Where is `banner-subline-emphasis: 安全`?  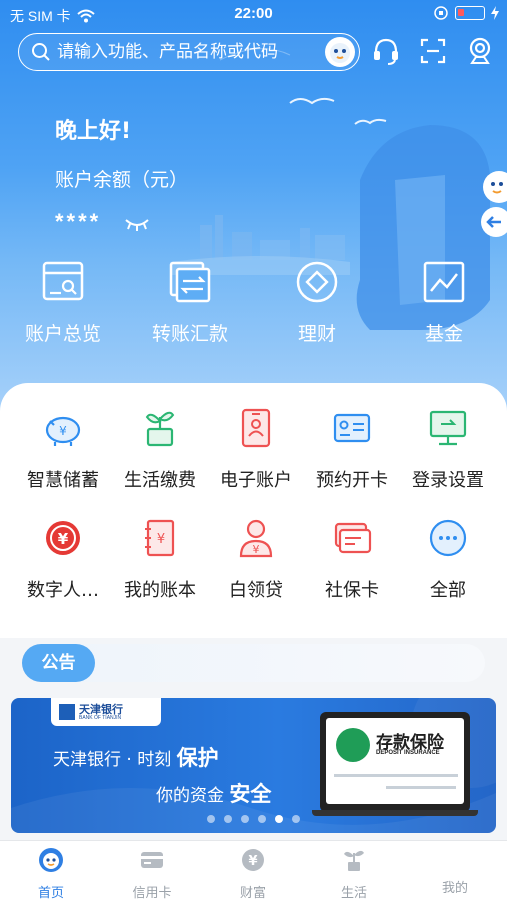
banner-subline-emphasis: 安全 is located at coordinates (250, 794).